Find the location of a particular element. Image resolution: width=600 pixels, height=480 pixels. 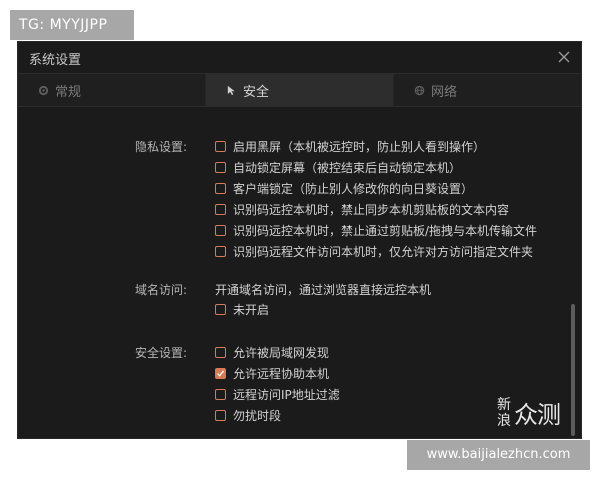

cursor-icon is located at coordinates (231, 90).